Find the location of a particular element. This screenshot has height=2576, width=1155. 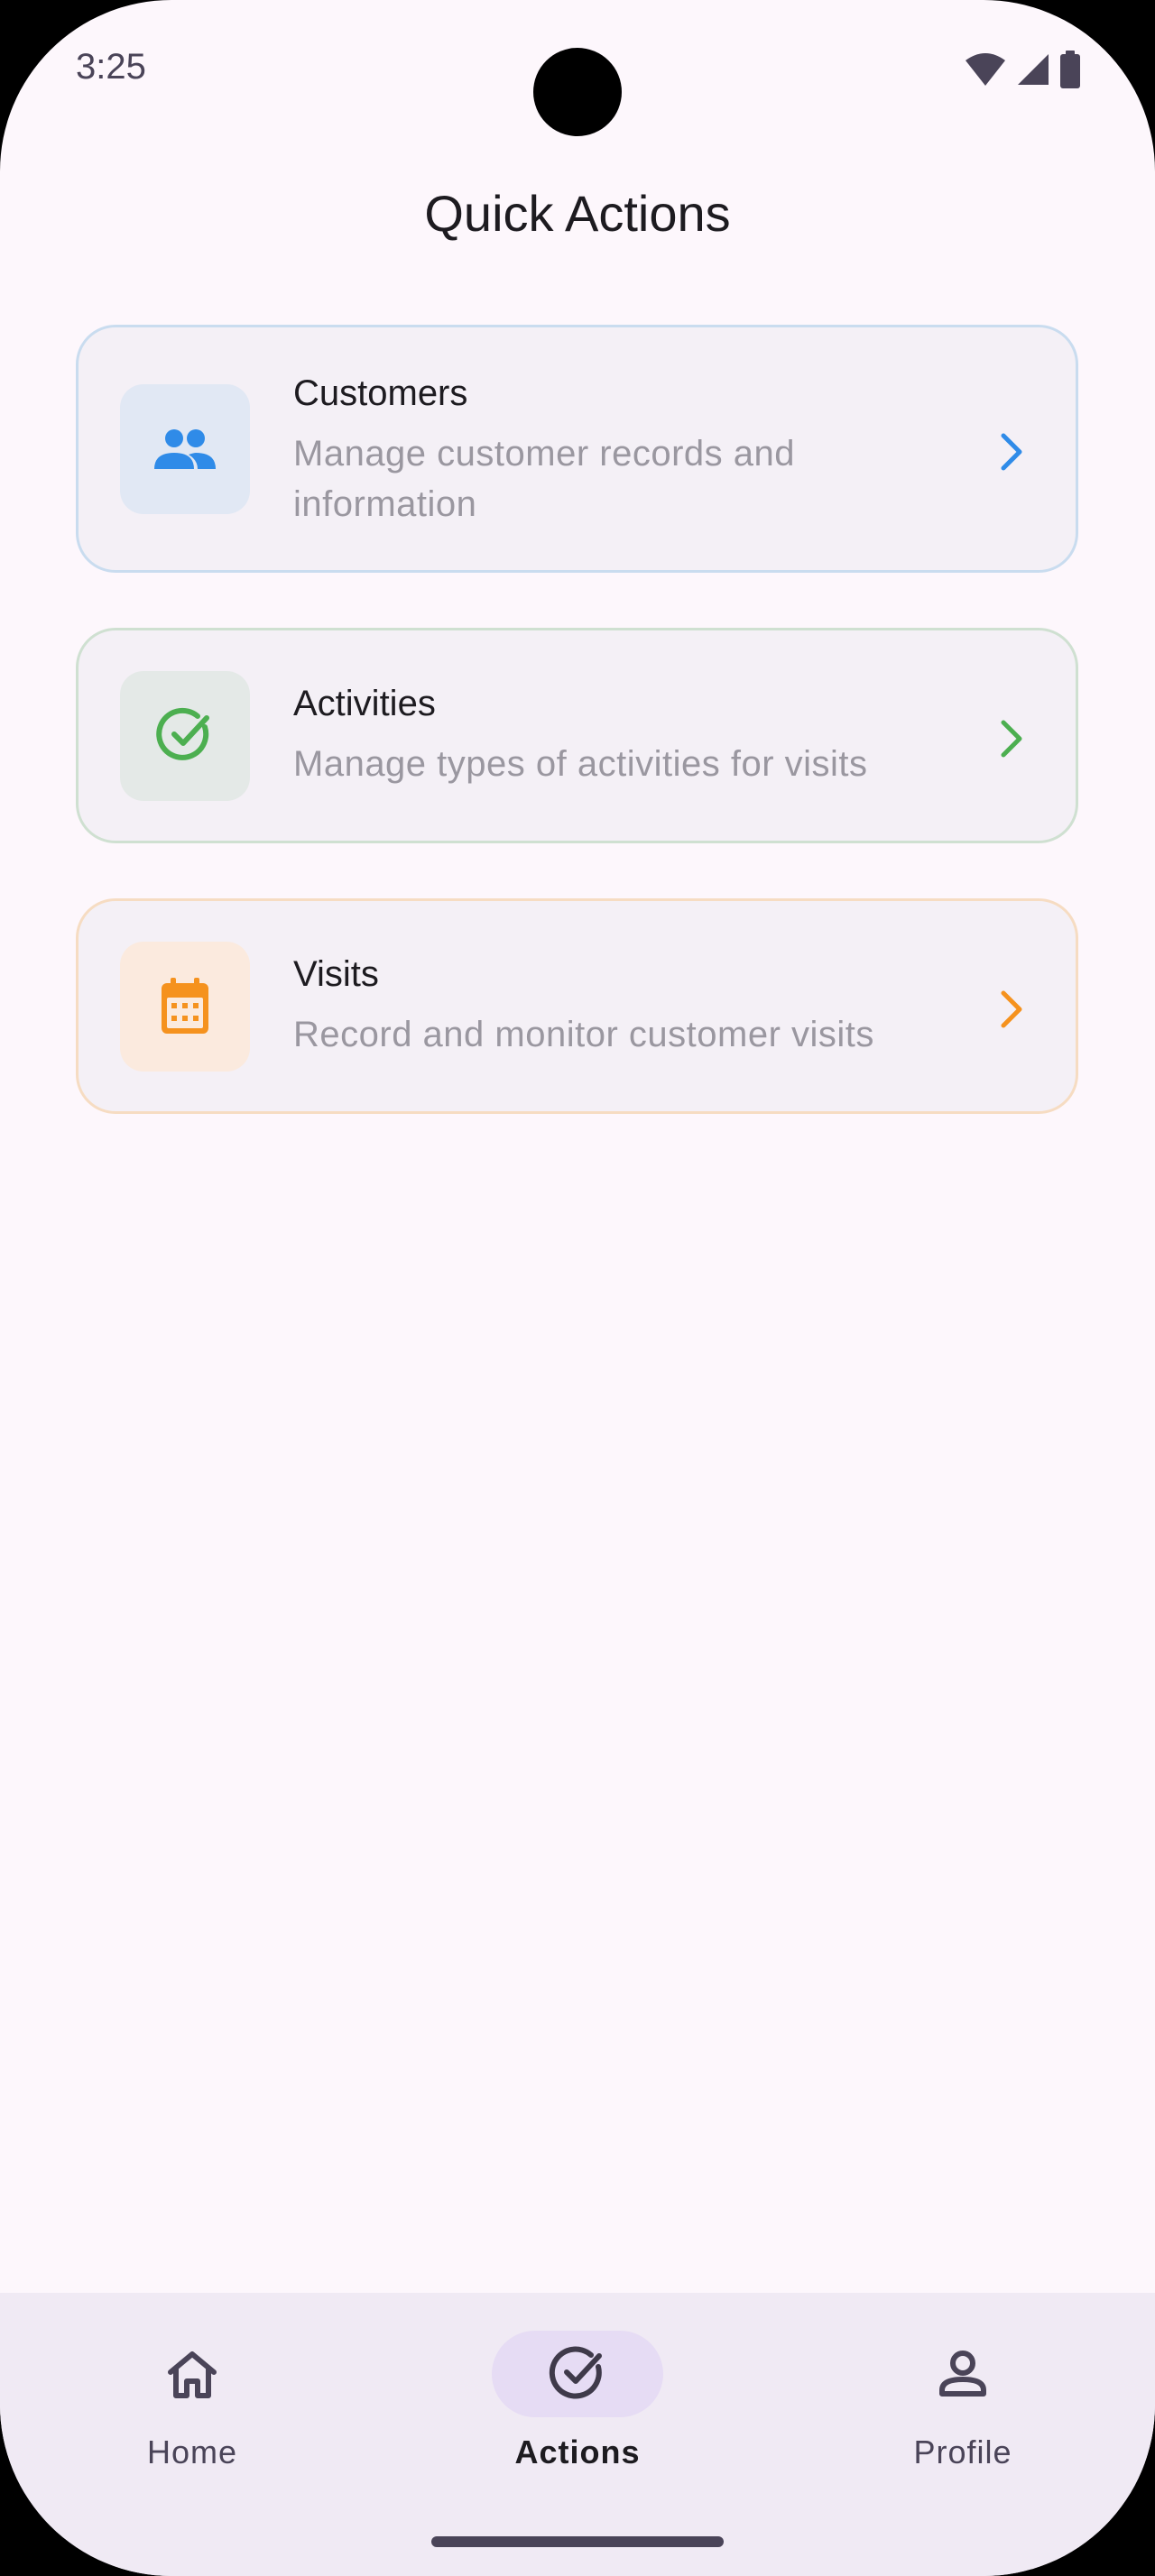

wifi-icon is located at coordinates (985, 69).